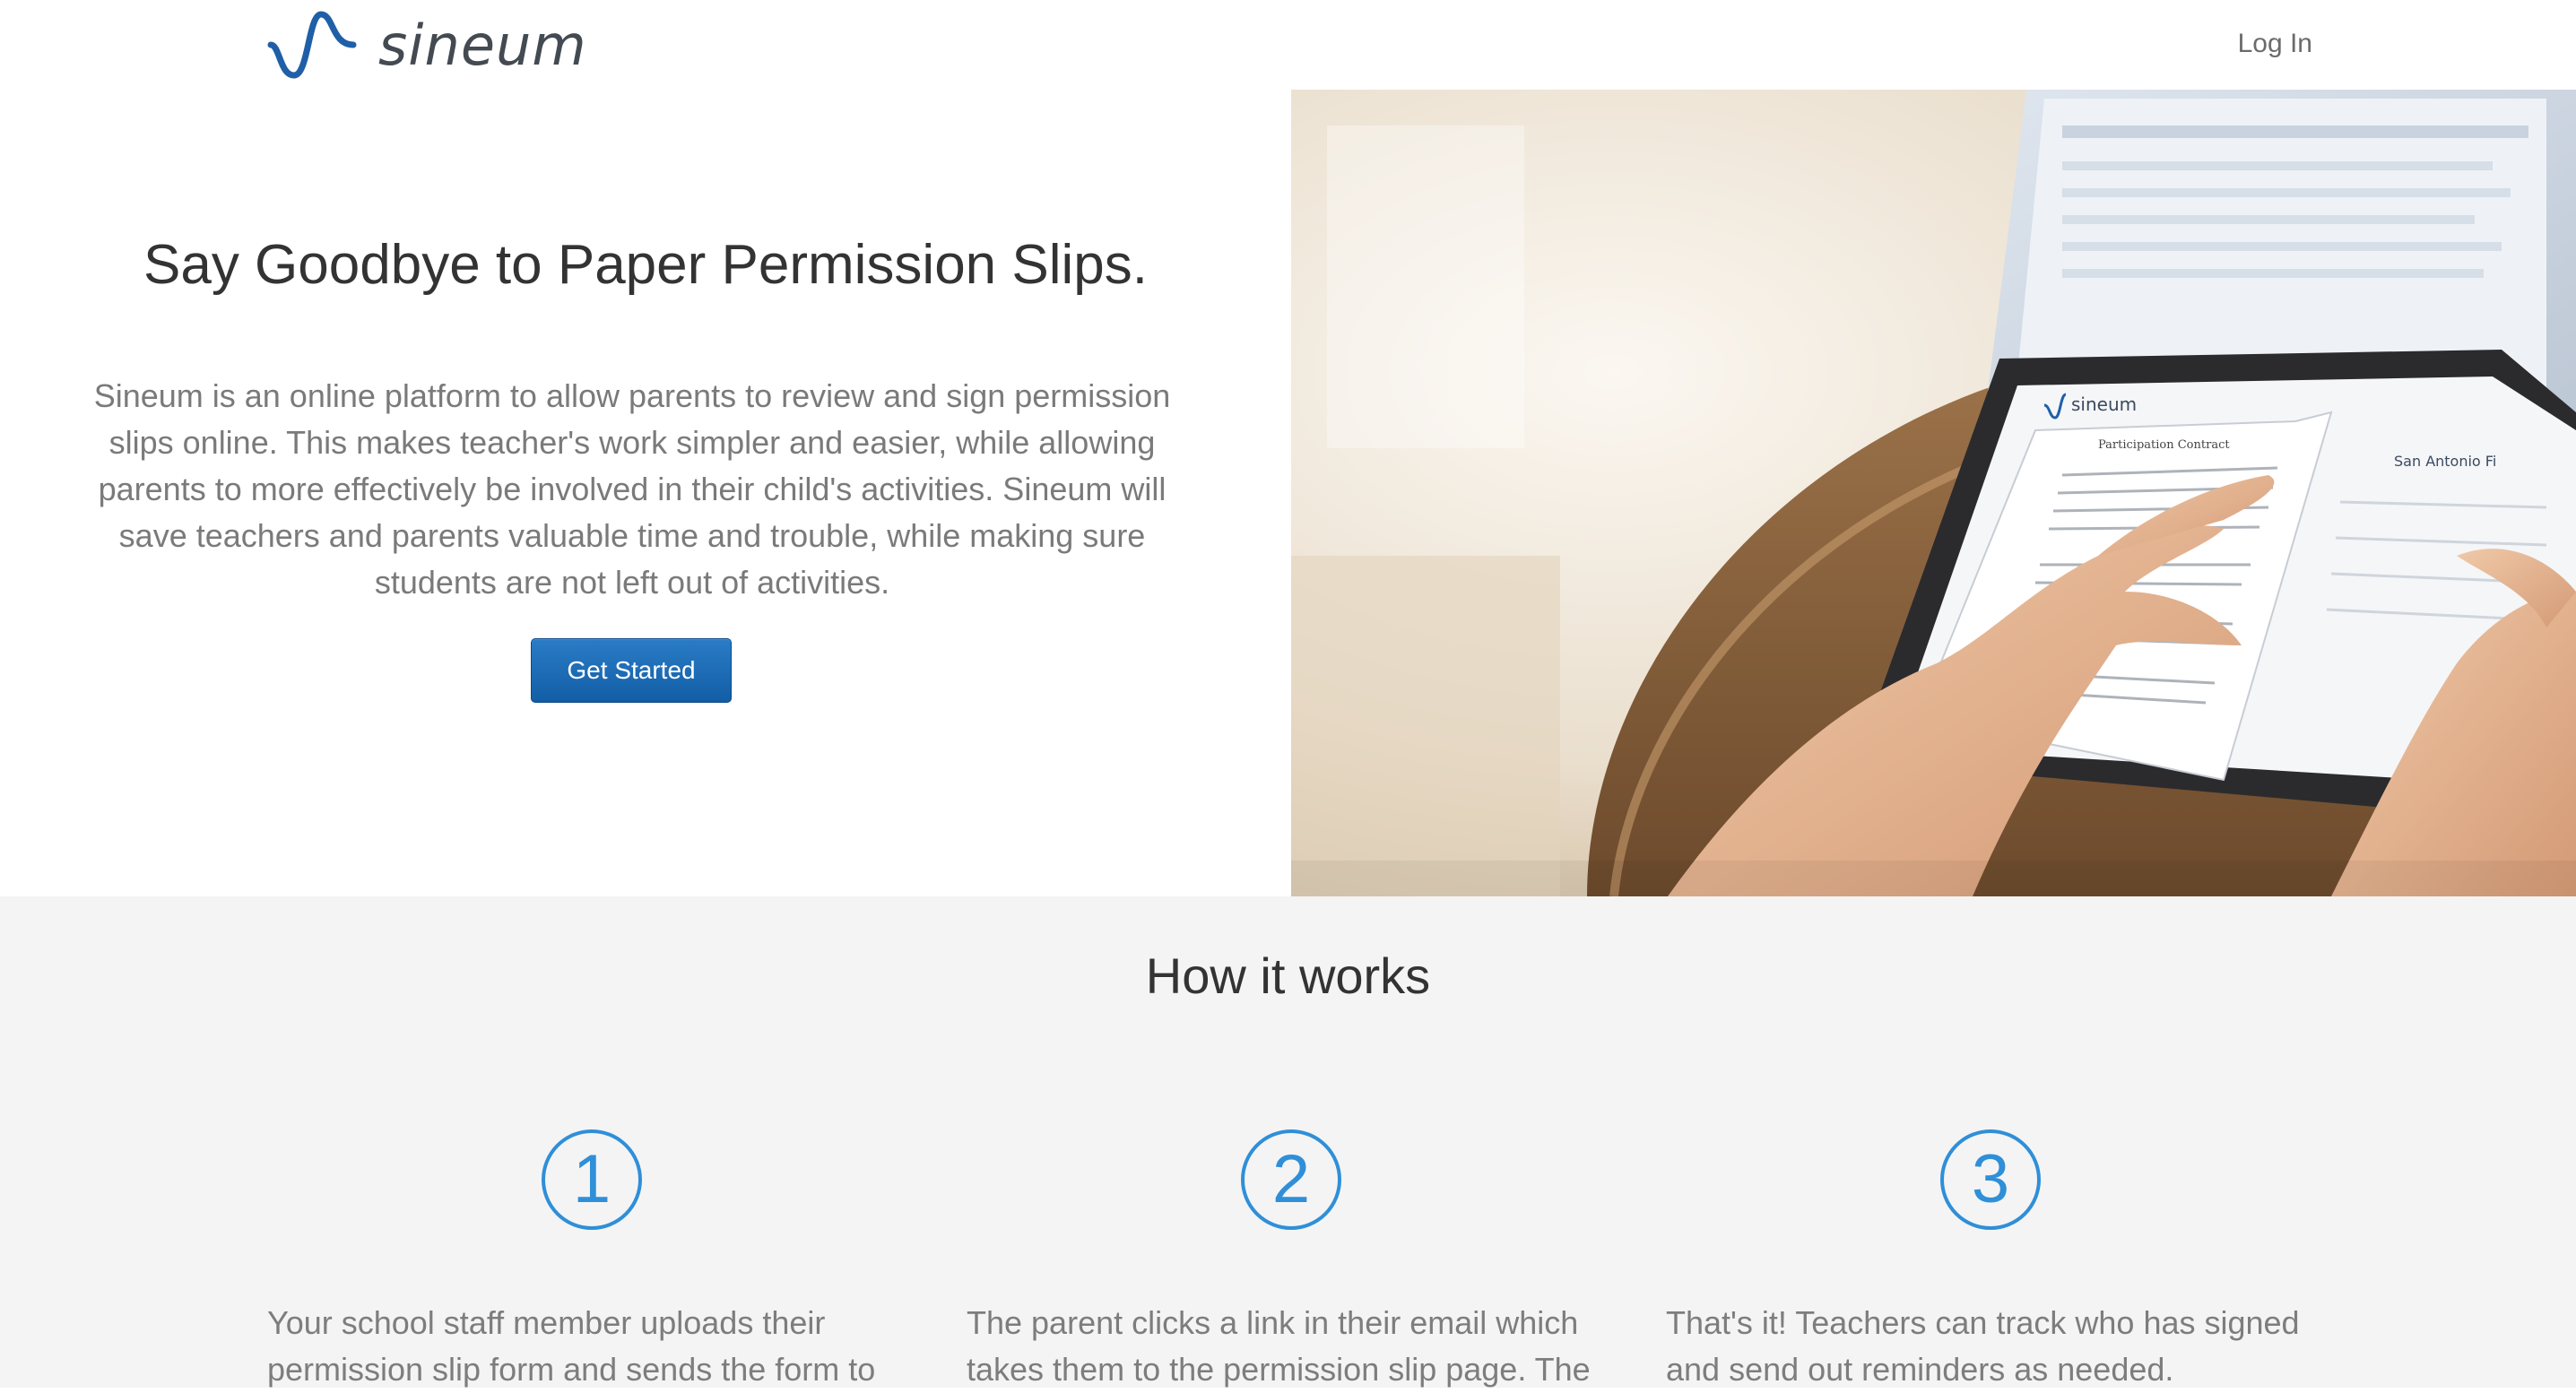 The width and height of the screenshot is (2576, 1393). What do you see at coordinates (2445, 461) in the screenshot?
I see `tablet-doc-title: San Antonio Fi` at bounding box center [2445, 461].